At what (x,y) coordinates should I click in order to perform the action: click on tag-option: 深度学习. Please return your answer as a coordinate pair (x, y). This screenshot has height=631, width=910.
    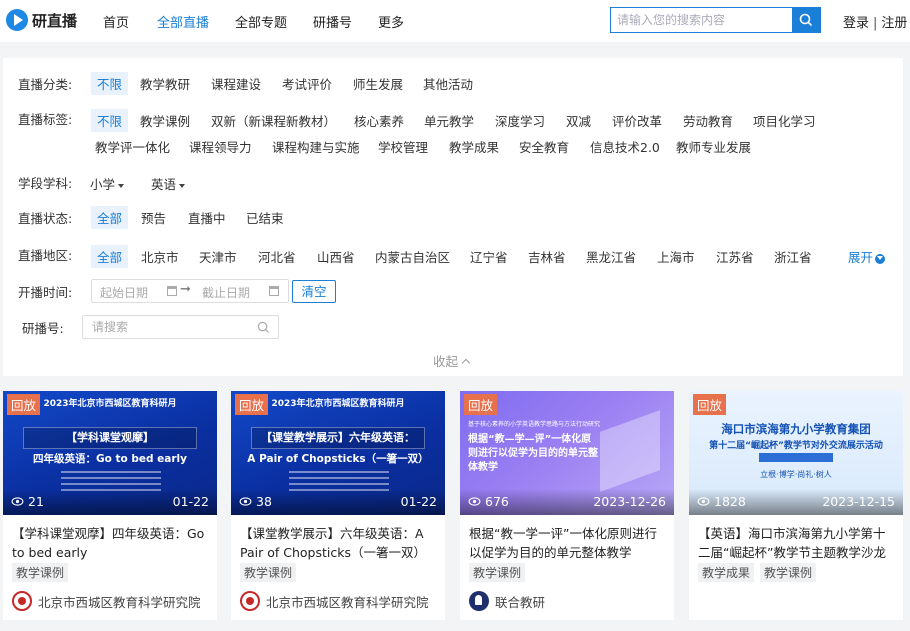
    Looking at the image, I should click on (520, 120).